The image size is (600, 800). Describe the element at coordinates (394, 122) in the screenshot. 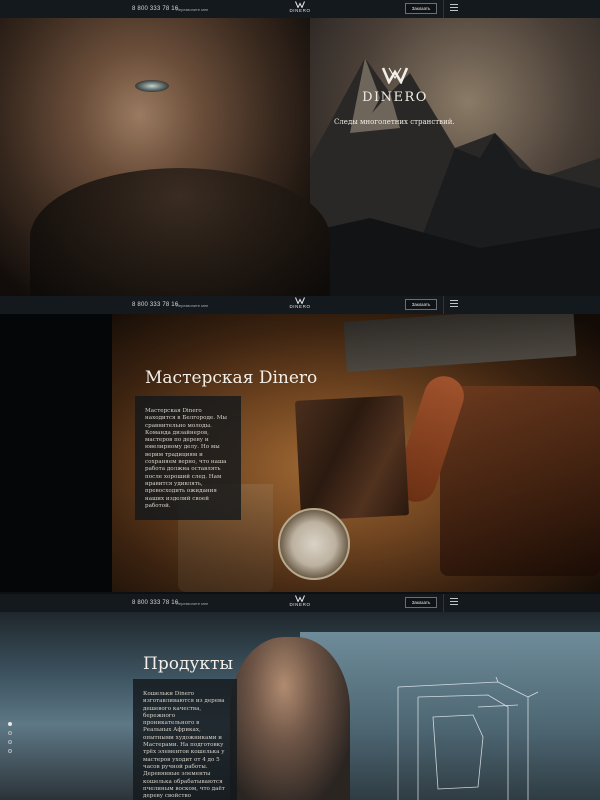

I see `hero-tagline: Следы многолетних странствий.` at that location.